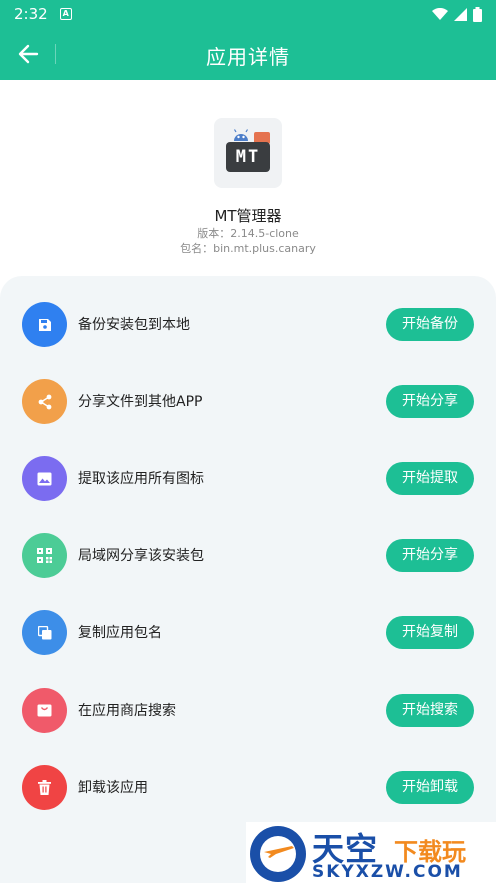  I want to click on app-icon: MT, so click(248, 153).